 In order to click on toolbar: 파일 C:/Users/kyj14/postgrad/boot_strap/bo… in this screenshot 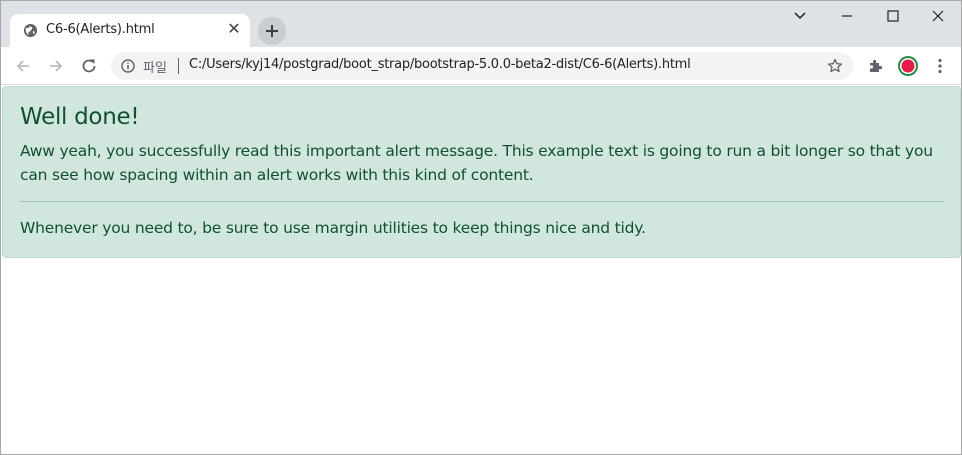, I will do `click(481, 66)`.